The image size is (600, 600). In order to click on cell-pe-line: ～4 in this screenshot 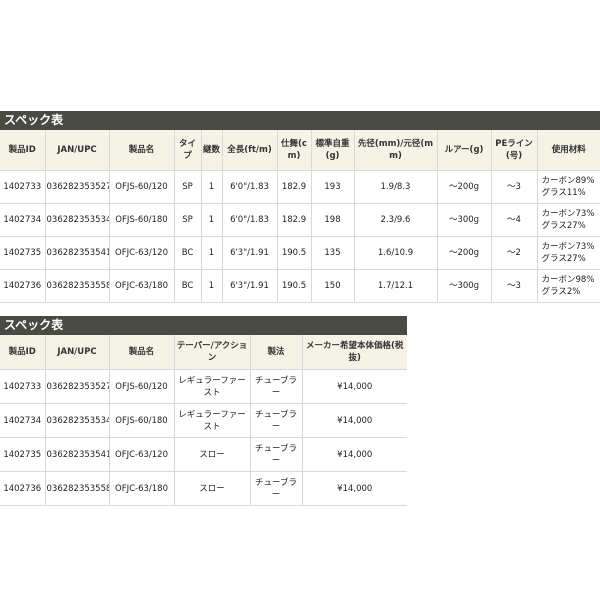, I will do `click(513, 220)`.